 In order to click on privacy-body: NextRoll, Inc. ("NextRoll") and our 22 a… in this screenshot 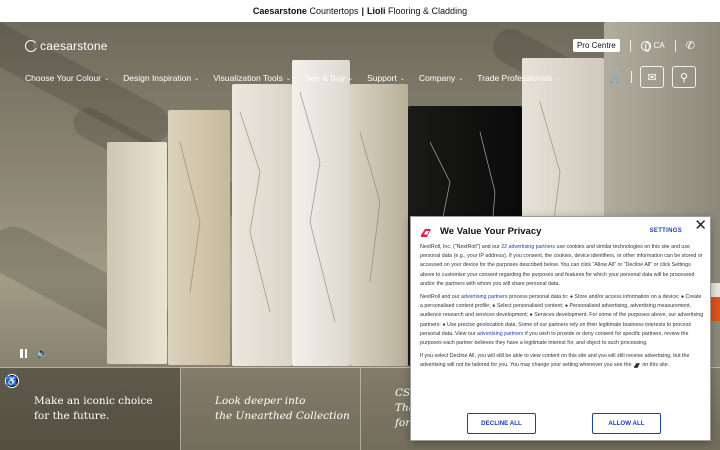, I will do `click(562, 309)`.